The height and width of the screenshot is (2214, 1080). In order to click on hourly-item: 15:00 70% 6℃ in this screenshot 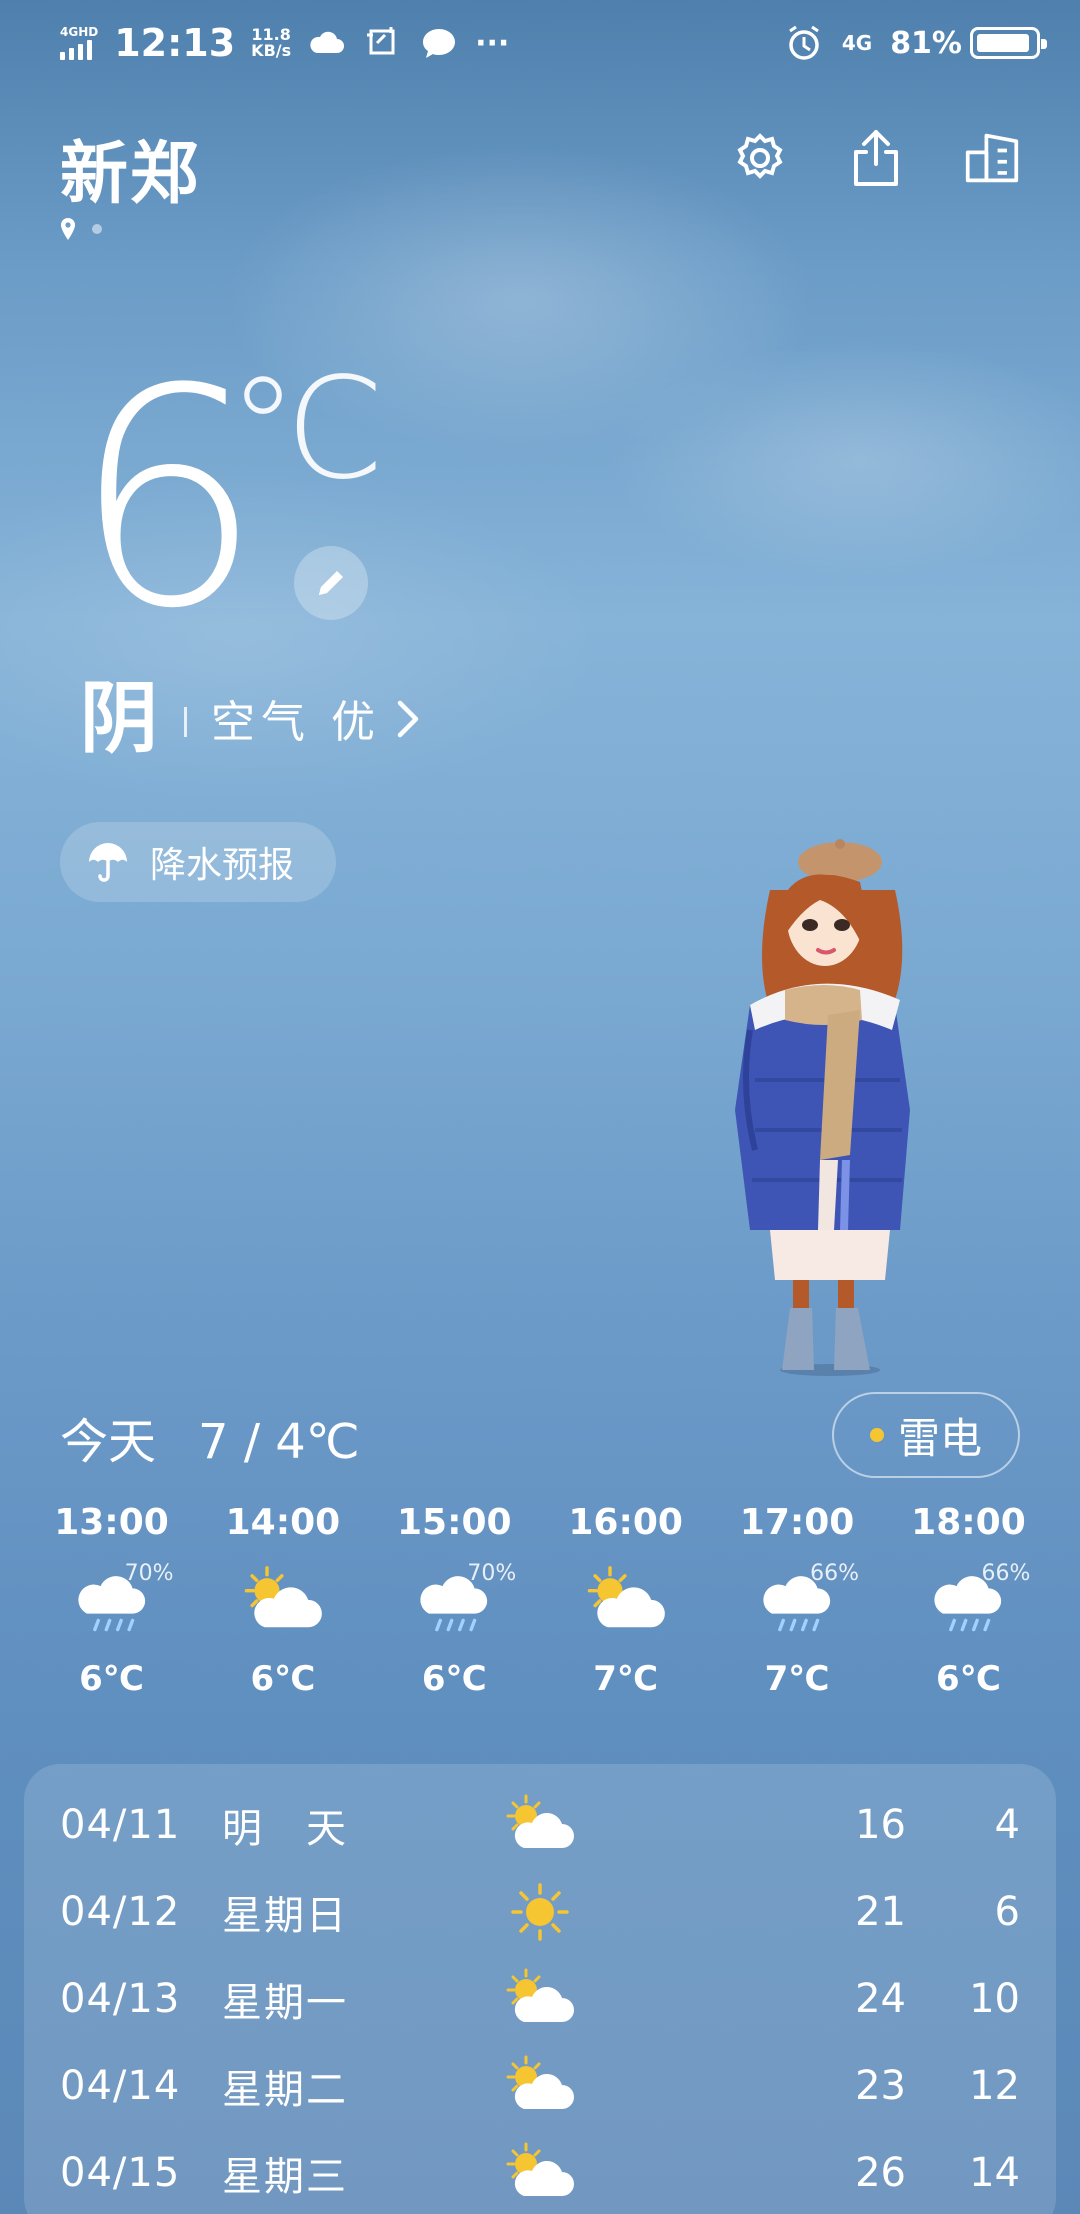, I will do `click(454, 1600)`.